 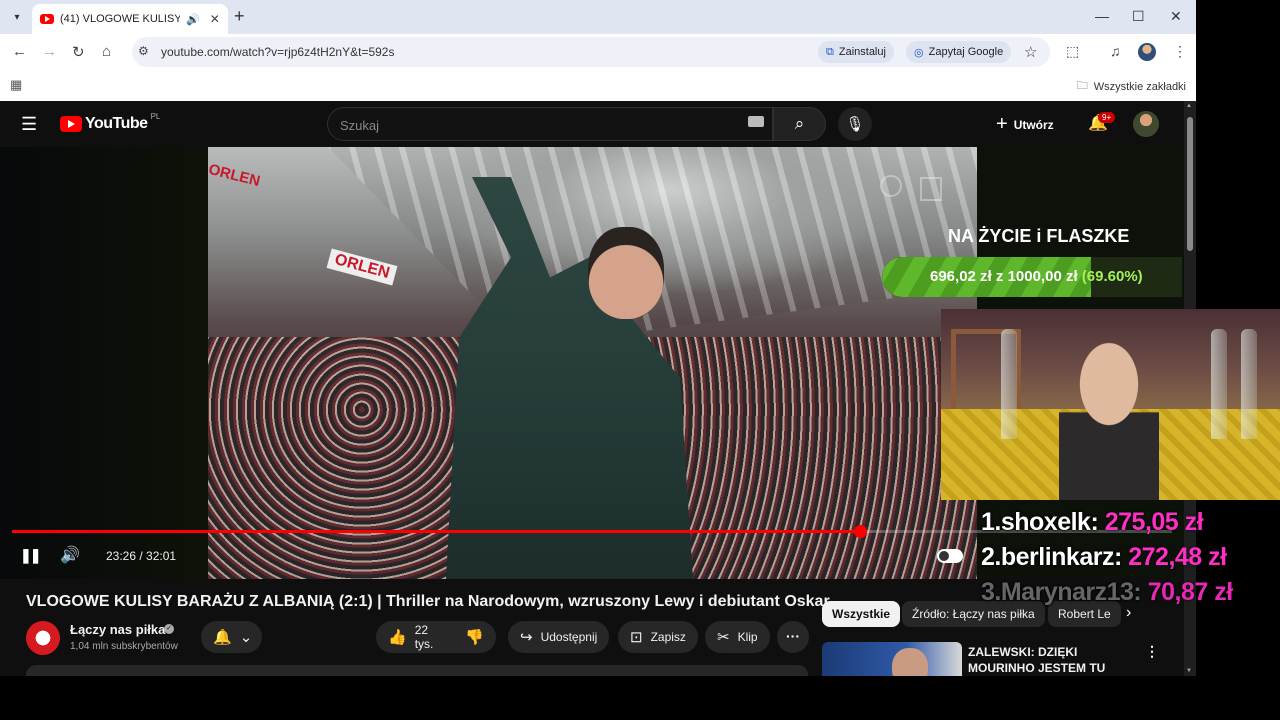 What do you see at coordinates (431, 637) in the screenshot?
I see `like-count: 22 tys.` at bounding box center [431, 637].